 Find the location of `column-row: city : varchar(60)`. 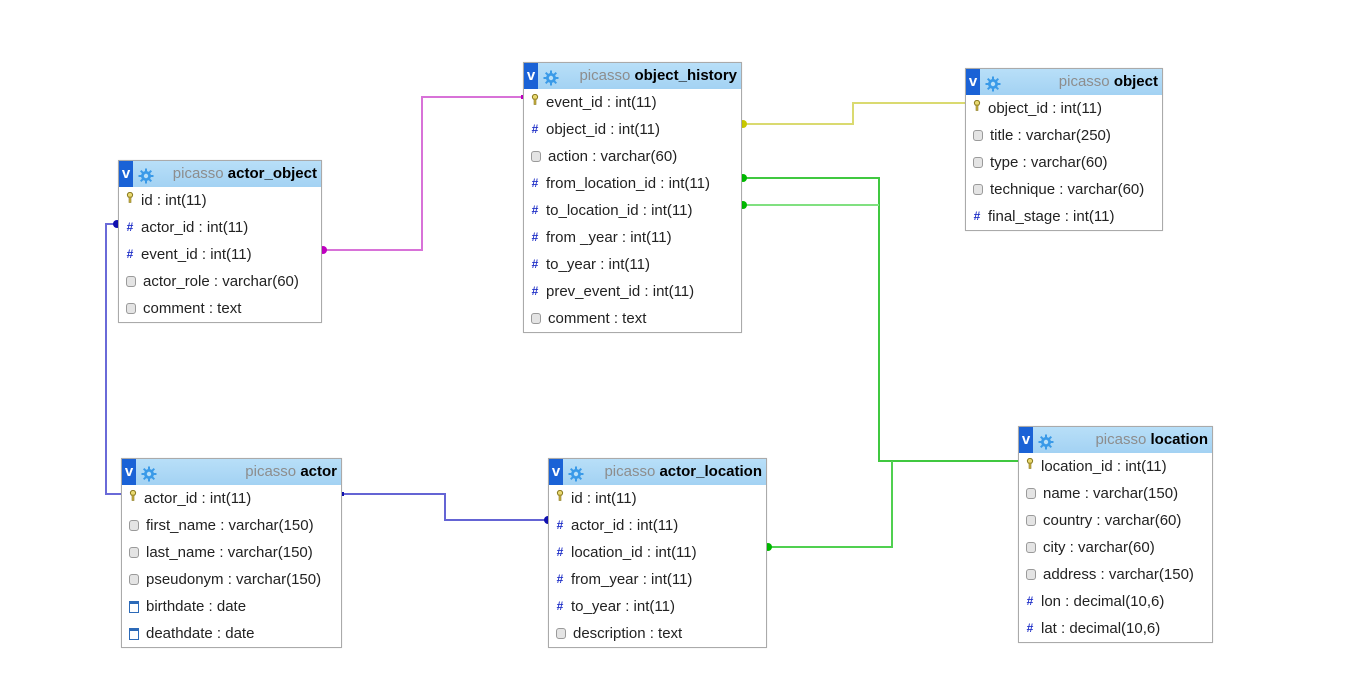

column-row: city : varchar(60) is located at coordinates (1115, 547).